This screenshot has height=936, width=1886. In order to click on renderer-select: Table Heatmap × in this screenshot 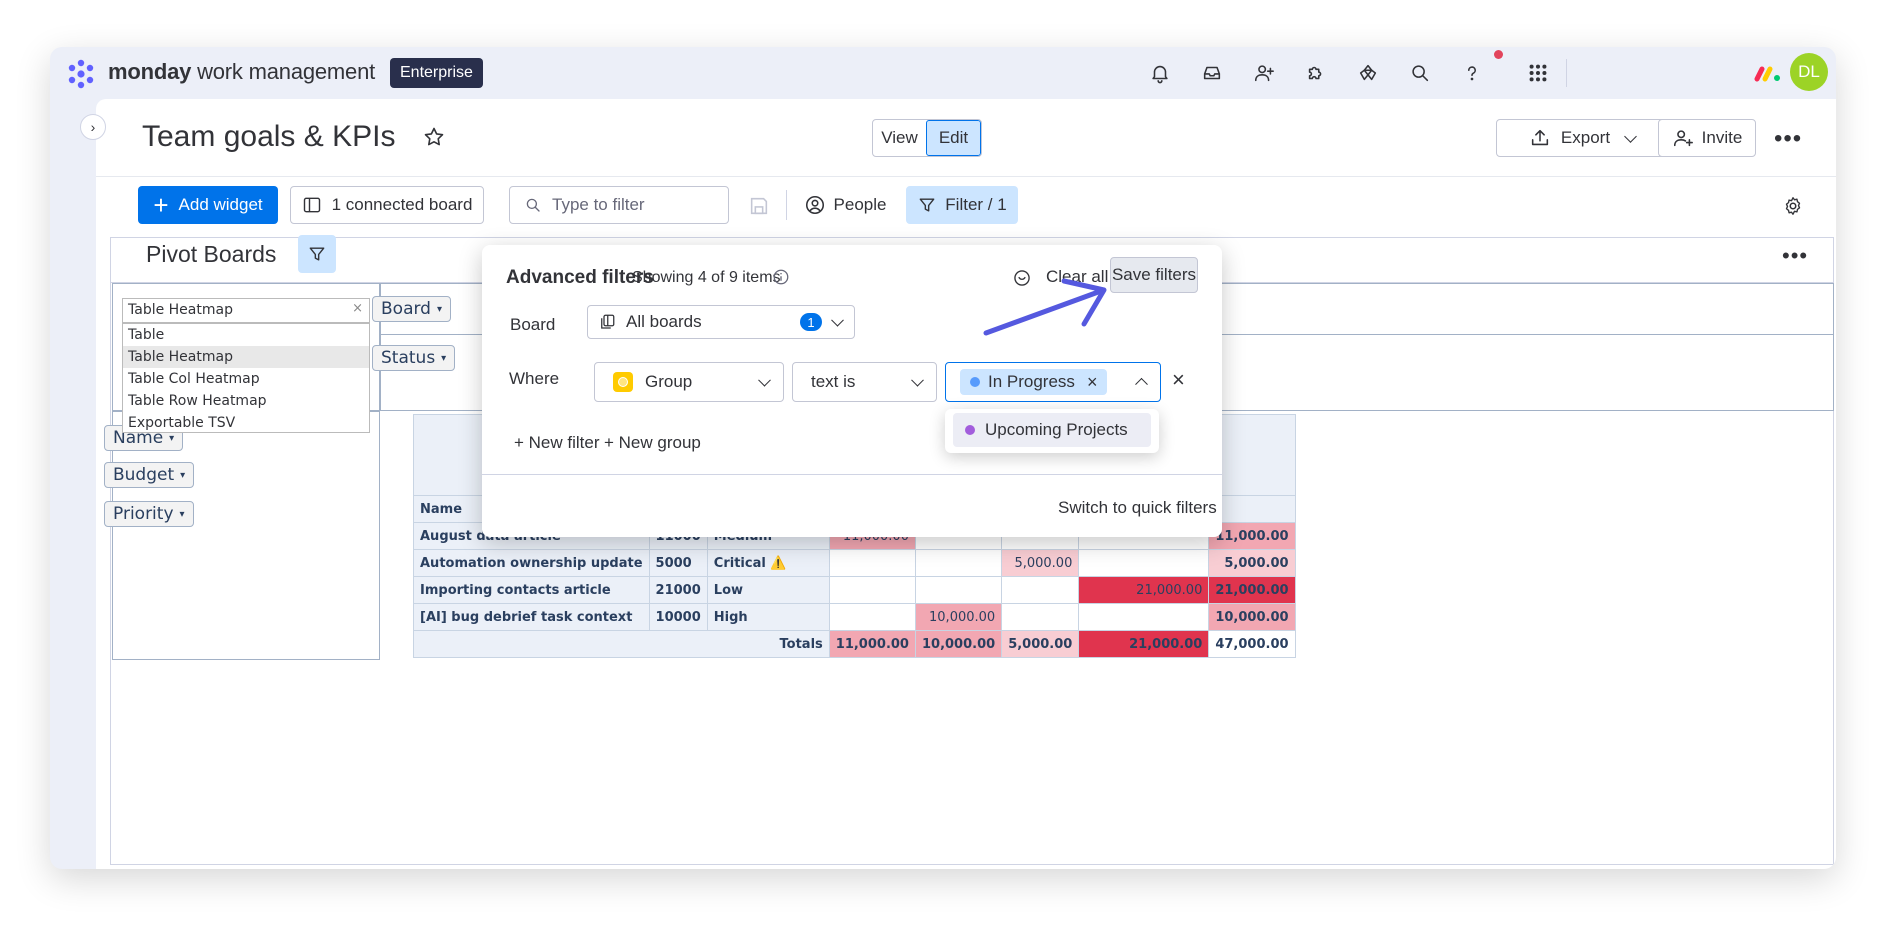, I will do `click(246, 310)`.